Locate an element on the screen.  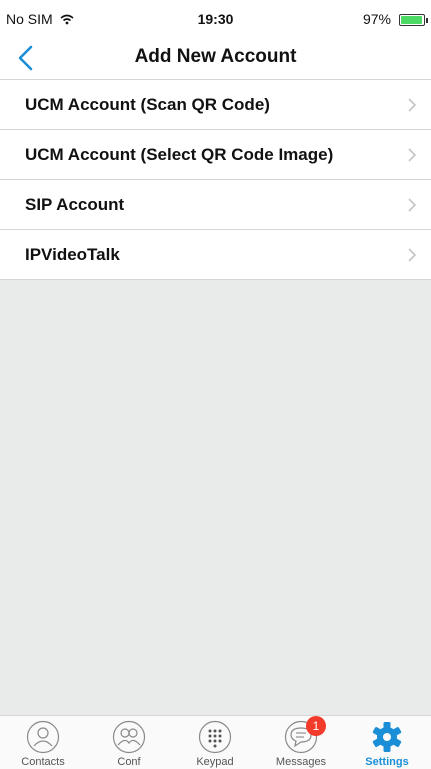
battery-icon is located at coordinates (413, 20).